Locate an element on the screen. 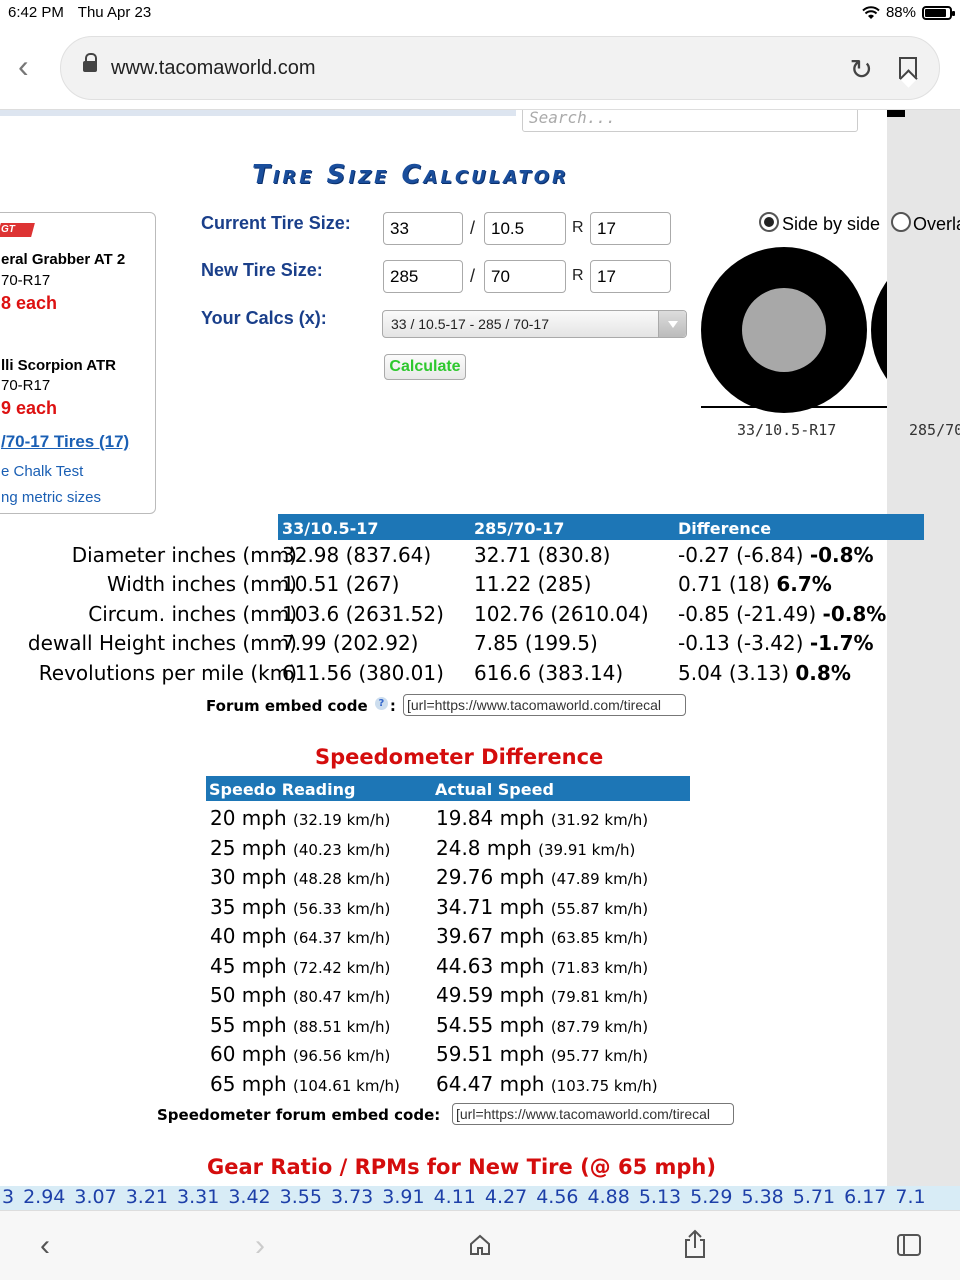 This screenshot has height=1280, width=960. gear-ratio-link: 5.29 is located at coordinates (711, 1197).